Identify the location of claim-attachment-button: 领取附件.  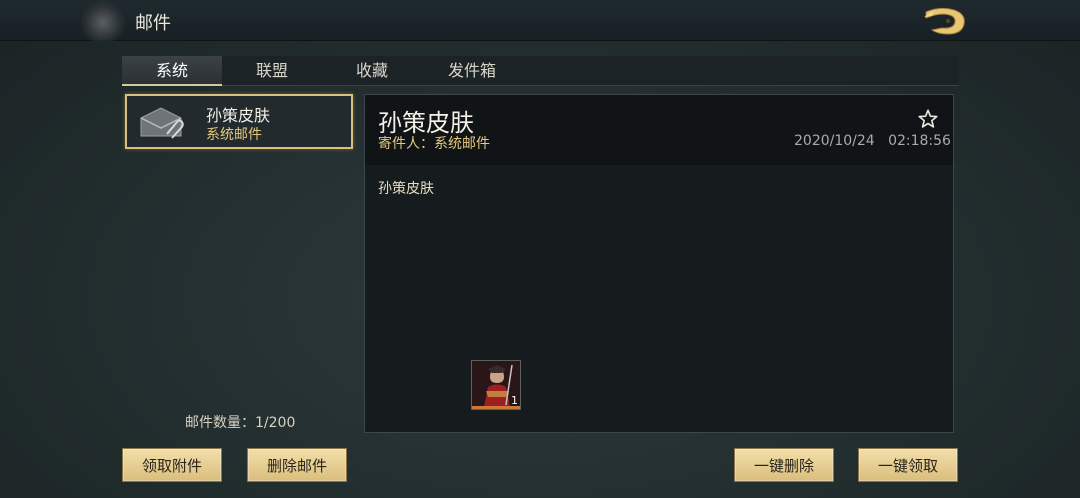
(172, 465).